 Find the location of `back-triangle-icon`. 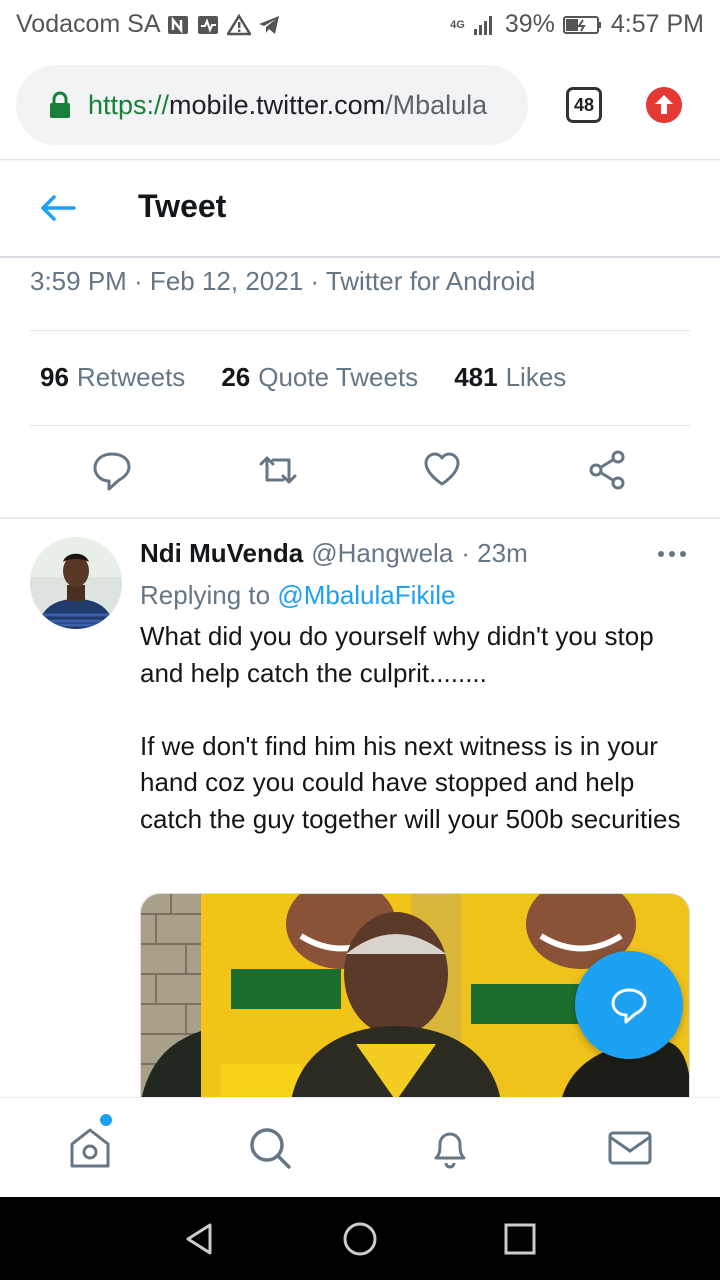

back-triangle-icon is located at coordinates (200, 1239).